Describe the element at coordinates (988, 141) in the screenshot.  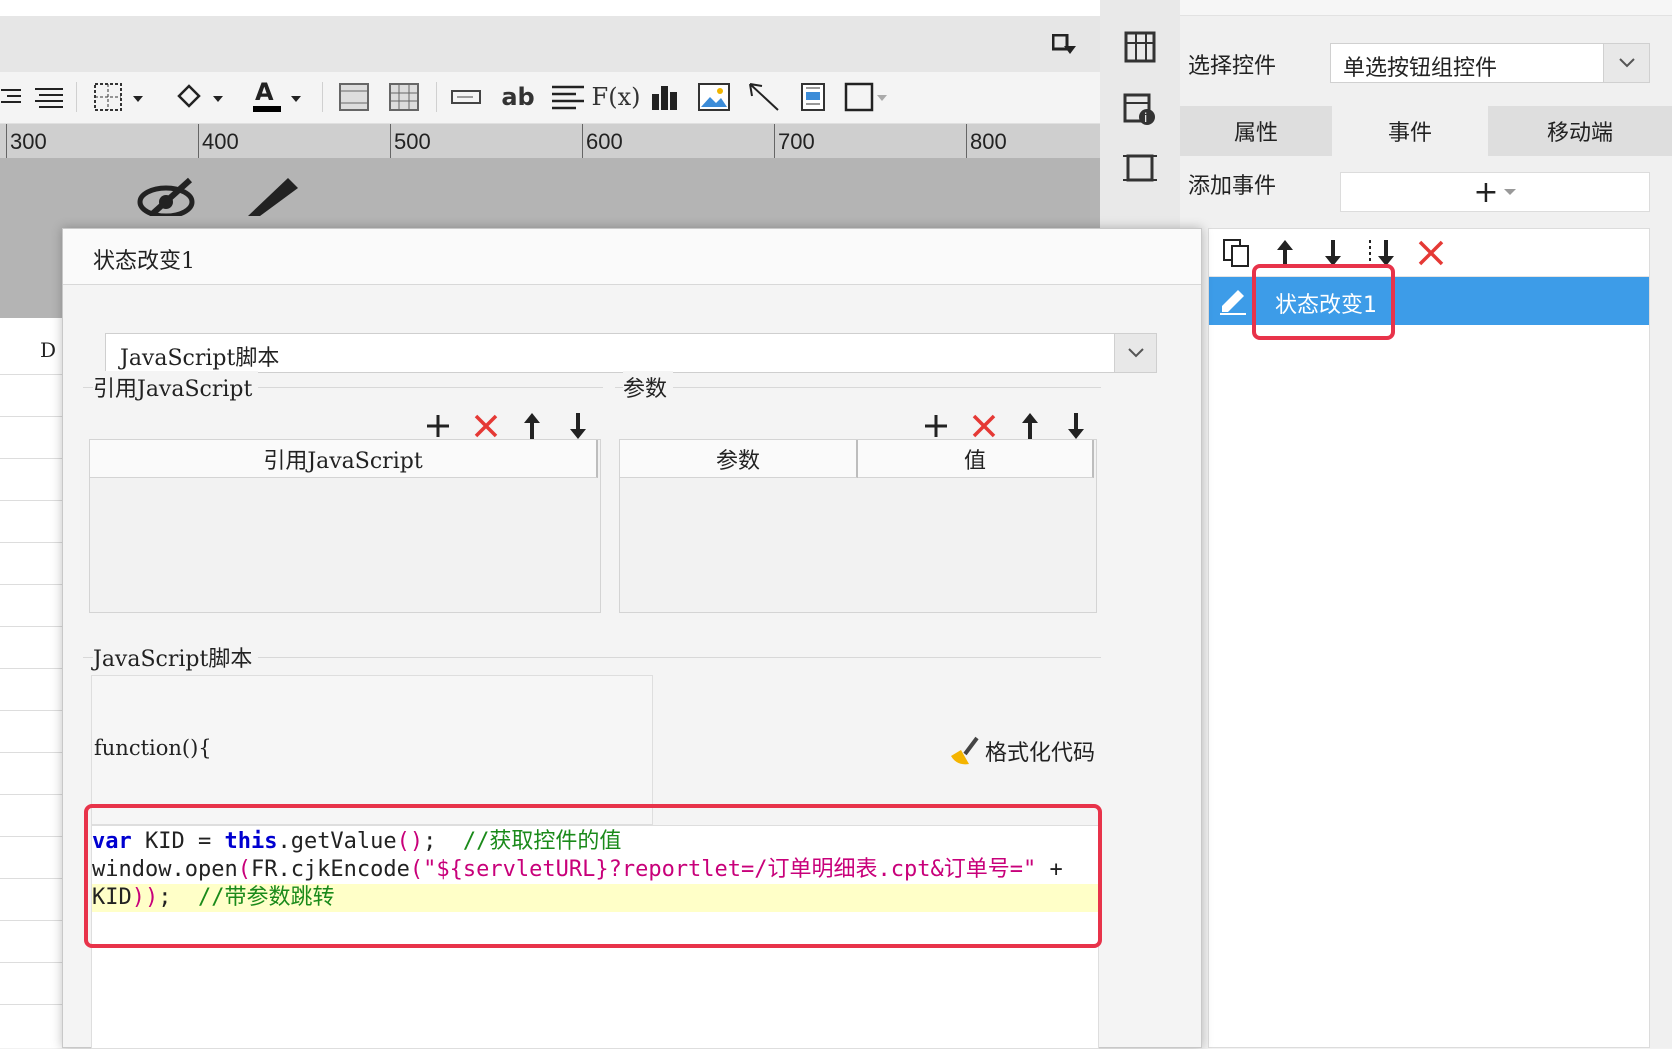
I see `ruler-mark-800: 800` at that location.